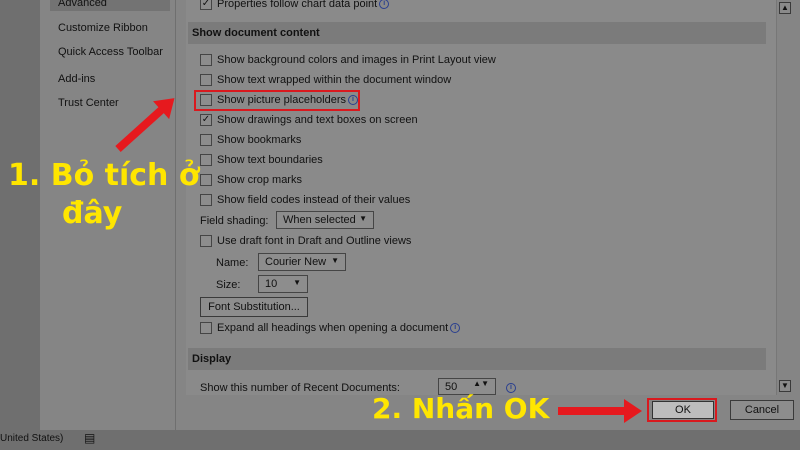  What do you see at coordinates (76, 79) in the screenshot?
I see `nav-item-add-ins: Add-ins` at bounding box center [76, 79].